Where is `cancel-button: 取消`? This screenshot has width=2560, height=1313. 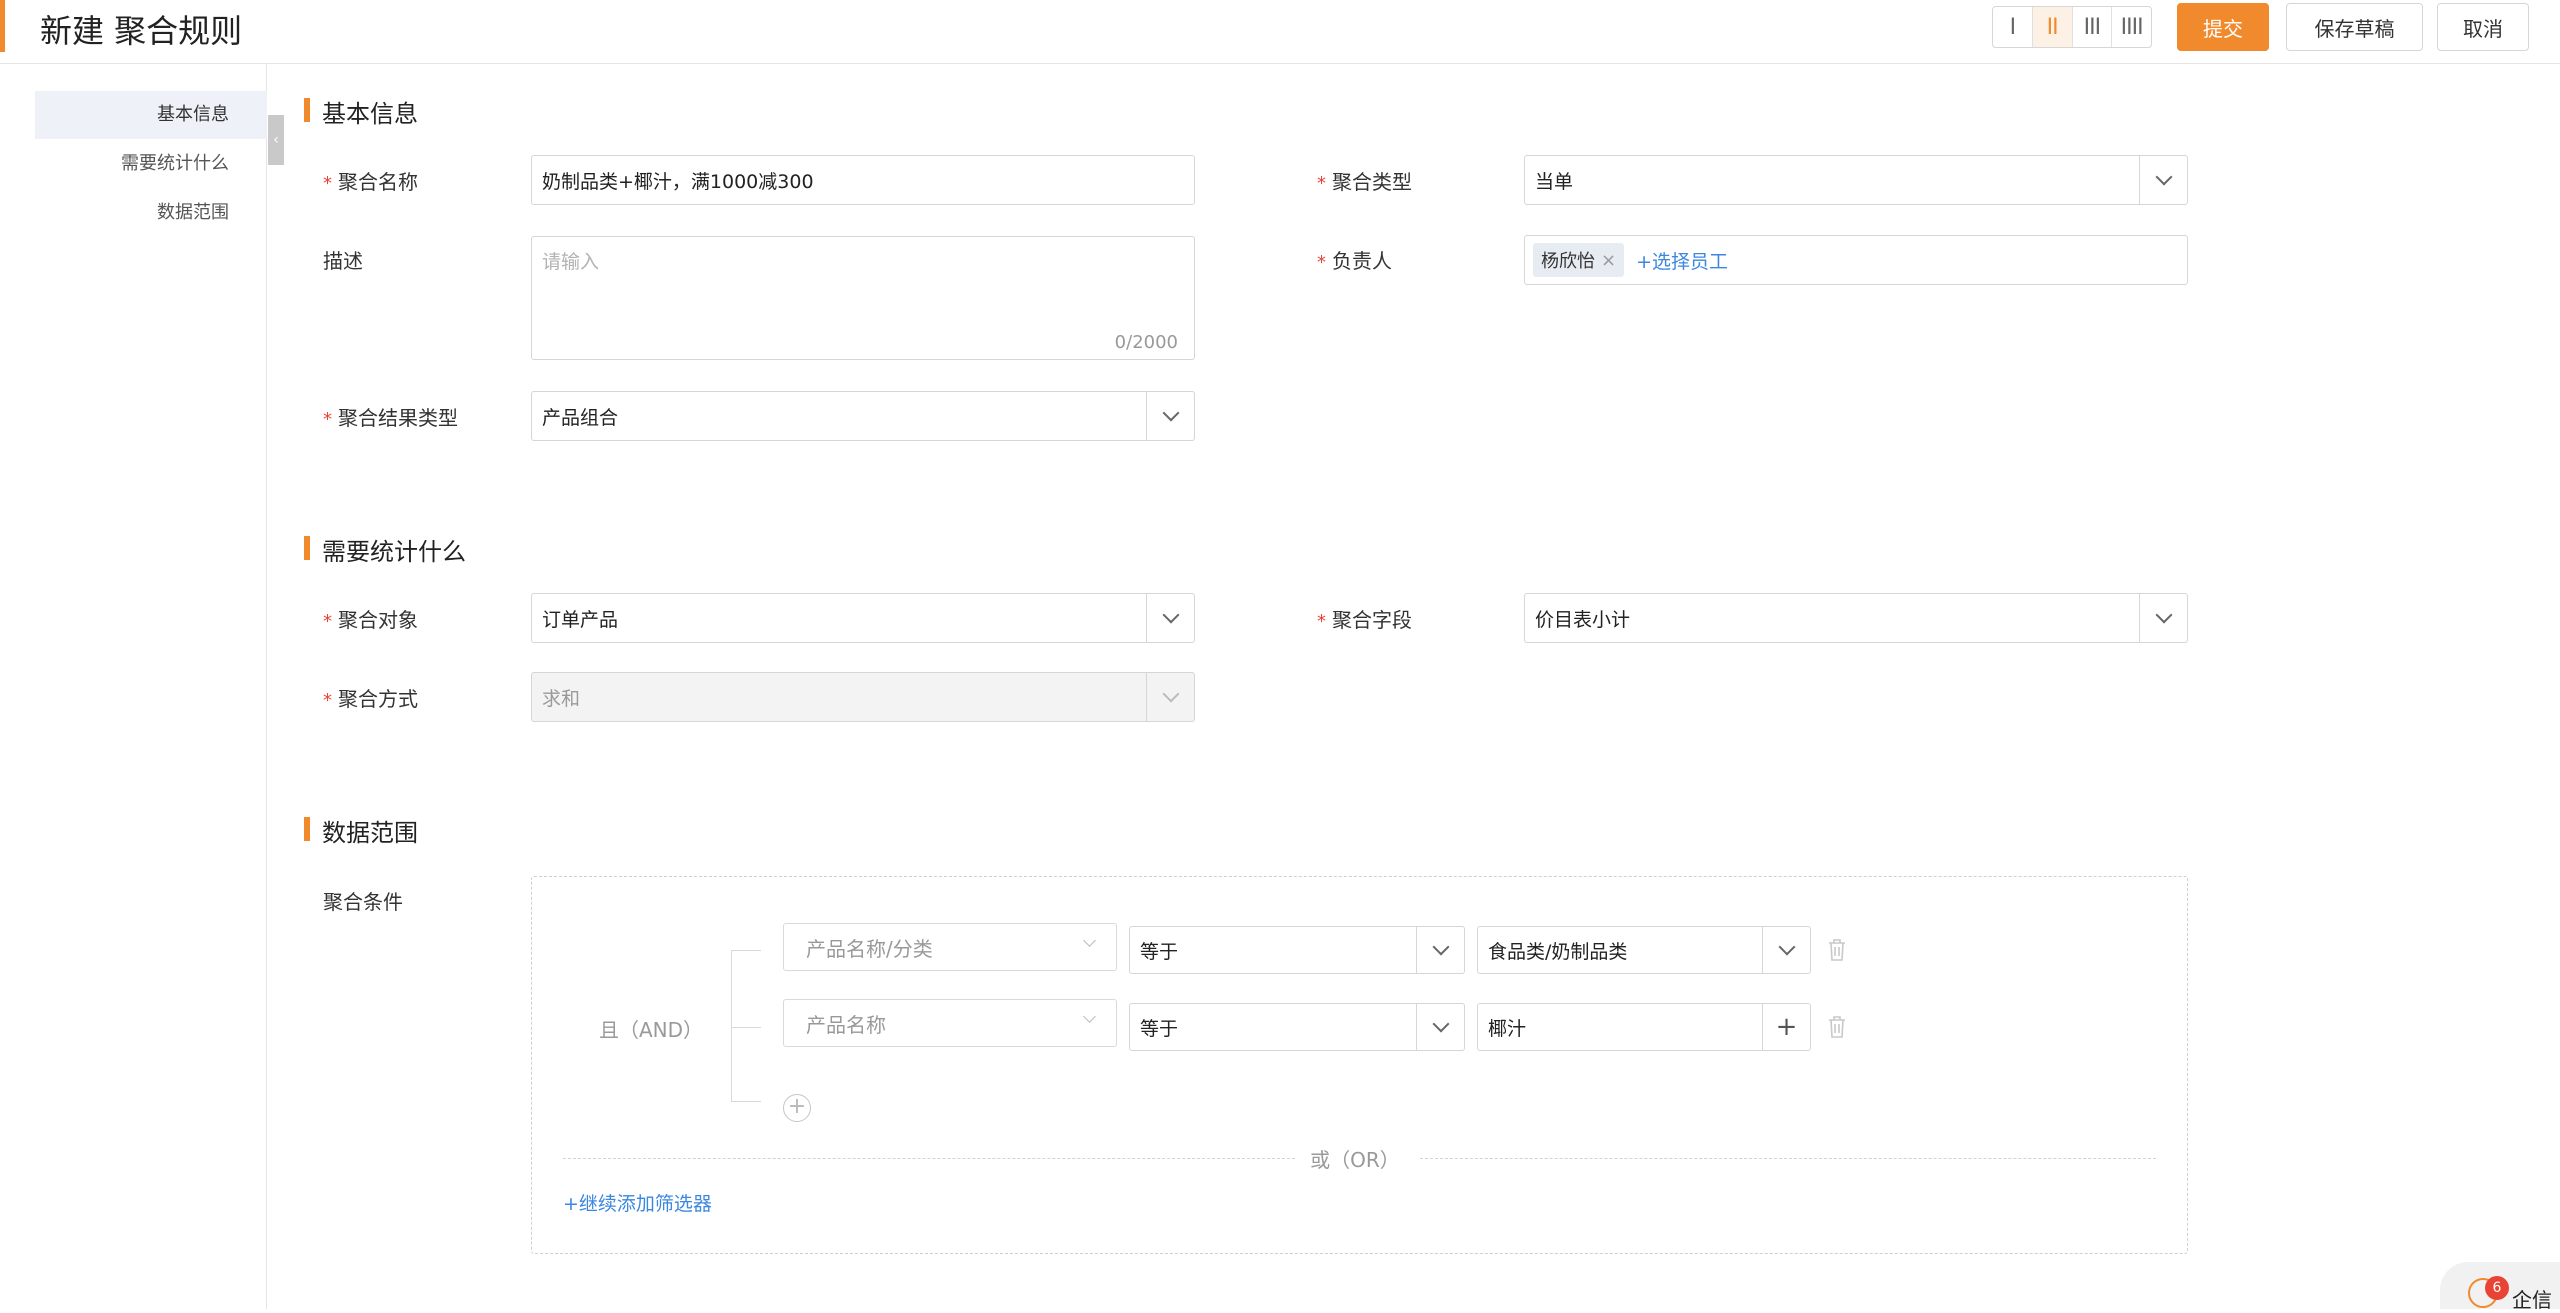
cancel-button: 取消 is located at coordinates (2483, 27).